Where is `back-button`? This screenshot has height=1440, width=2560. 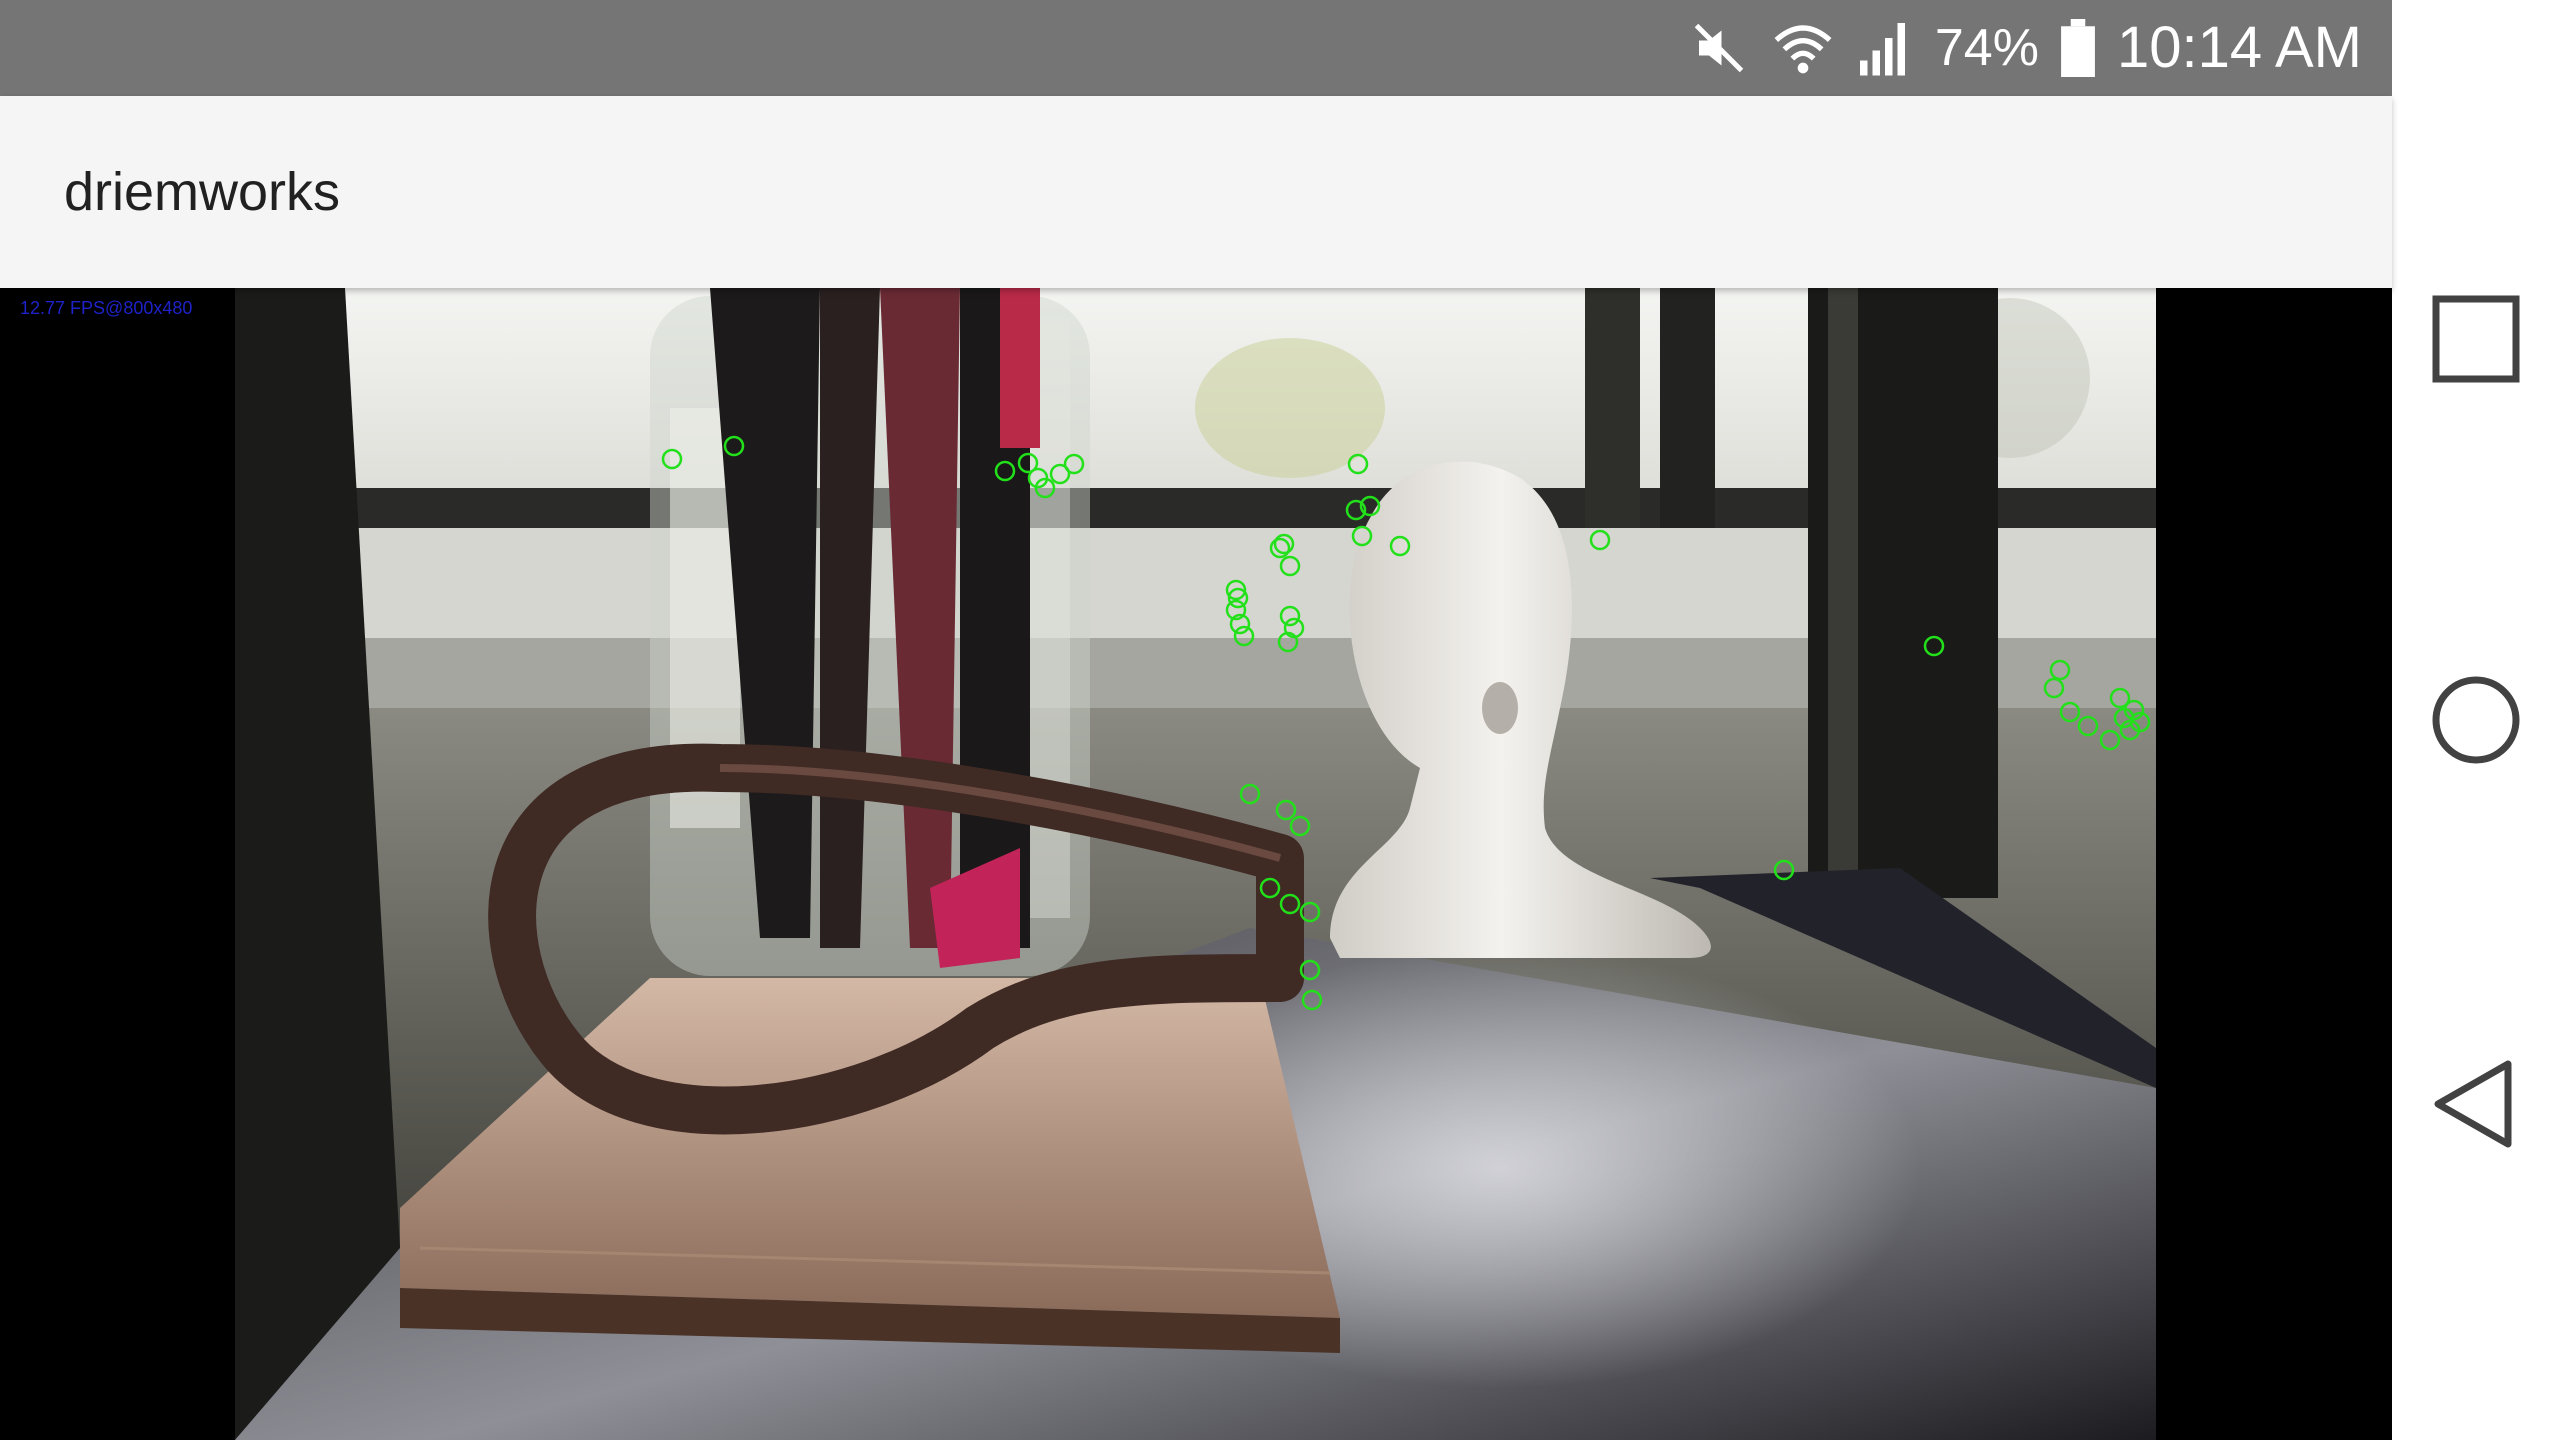 back-button is located at coordinates (2476, 1104).